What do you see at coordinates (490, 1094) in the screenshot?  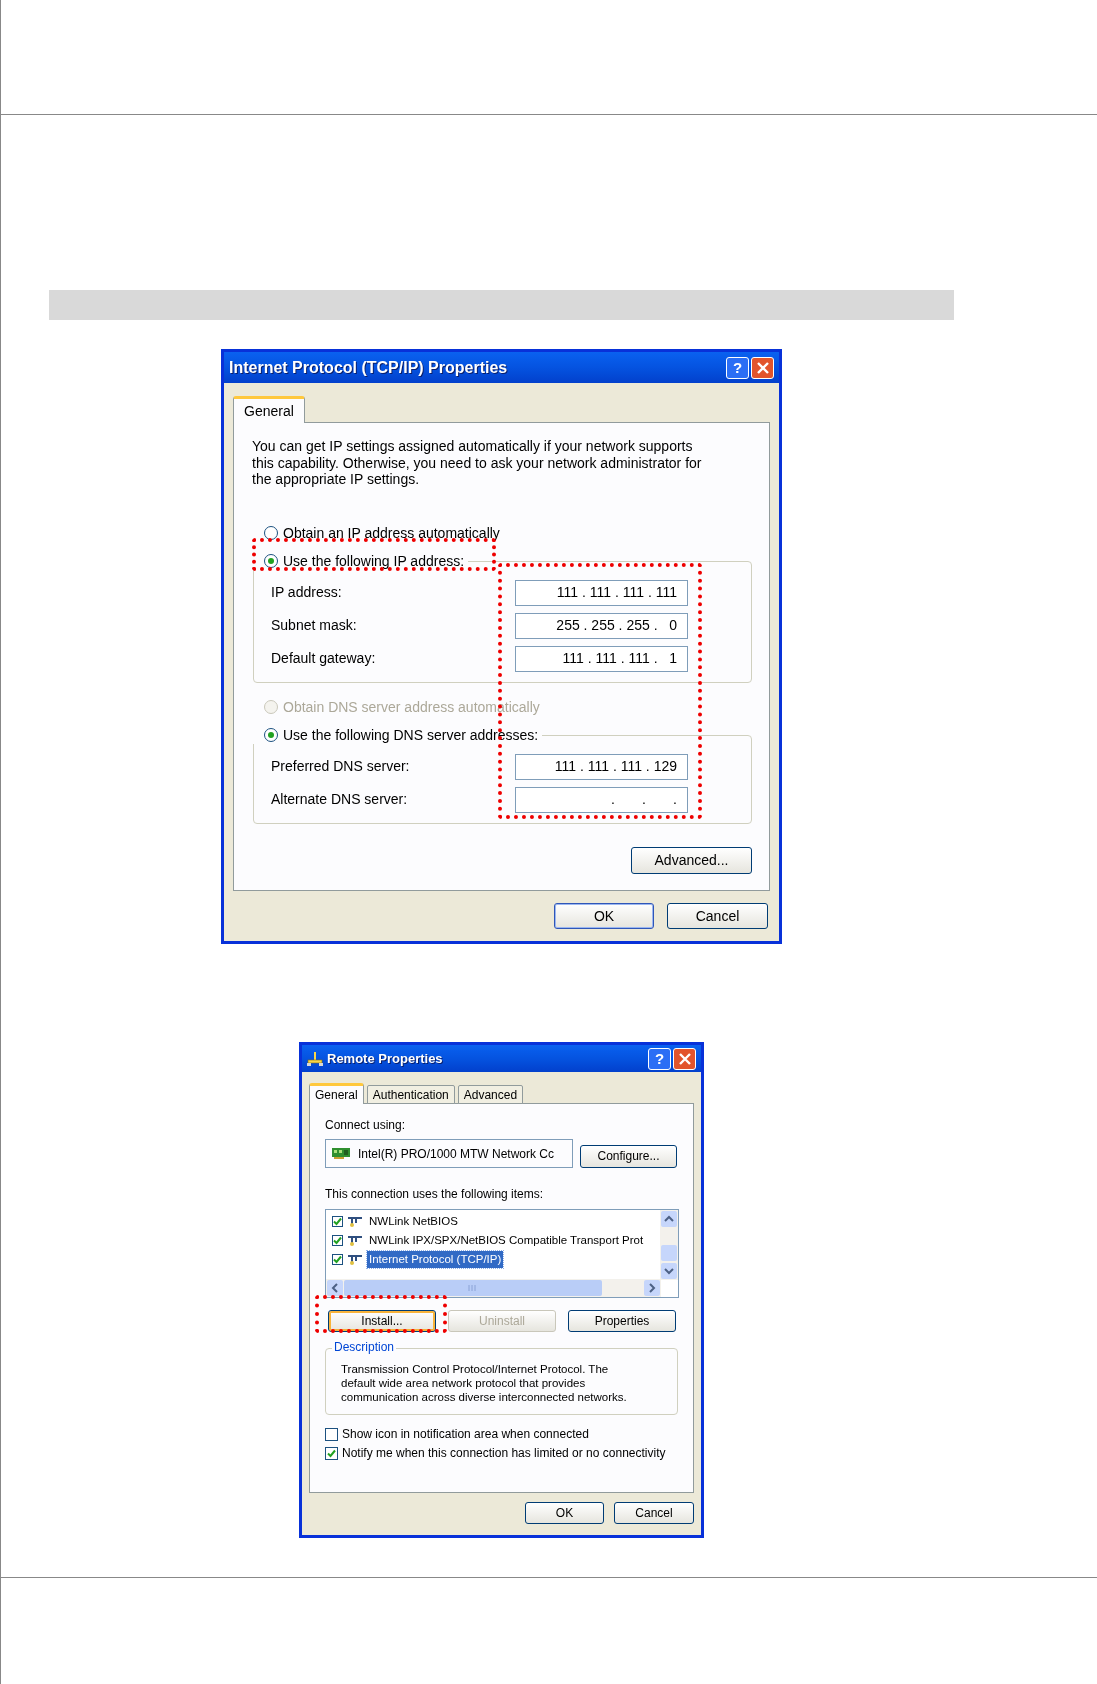 I see `tab: Advanced` at bounding box center [490, 1094].